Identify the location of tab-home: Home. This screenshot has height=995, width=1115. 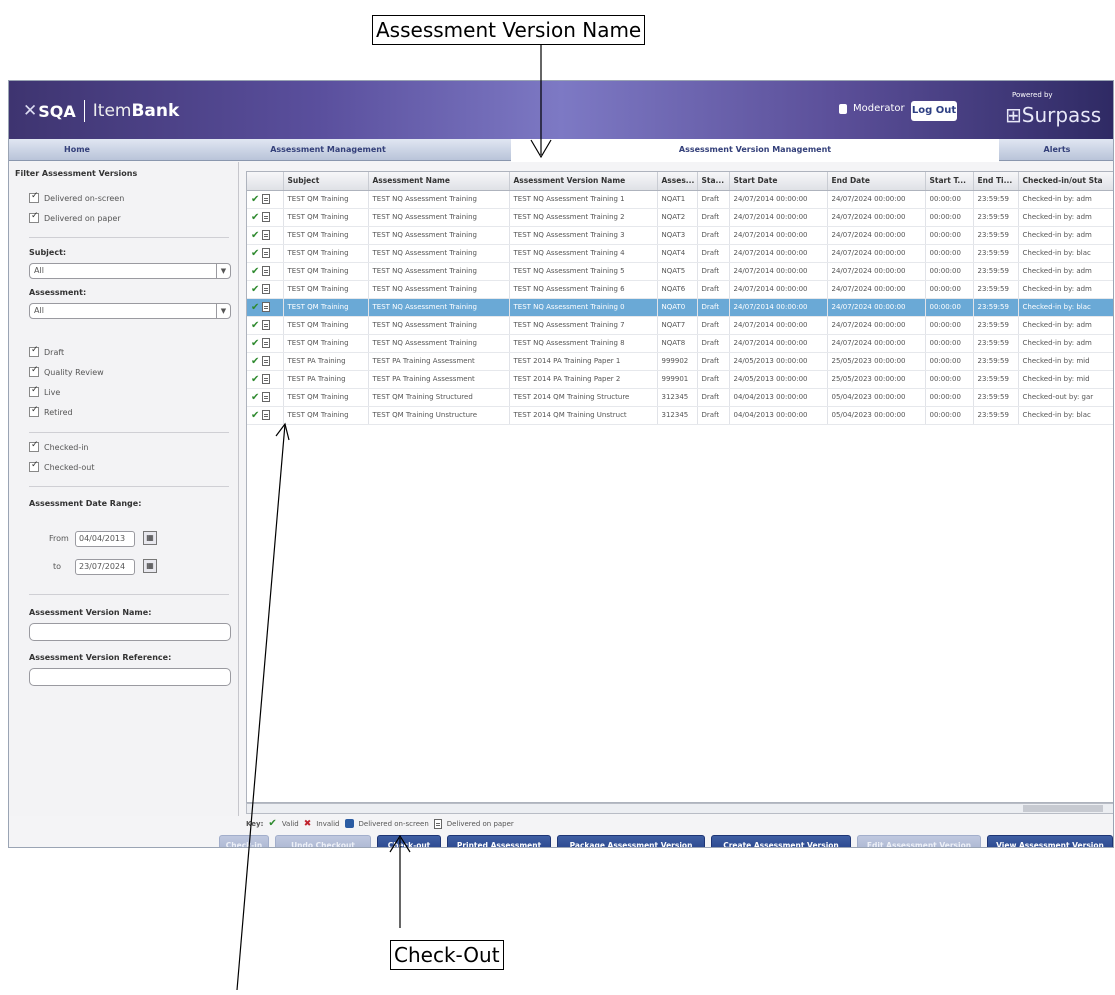
(77, 150).